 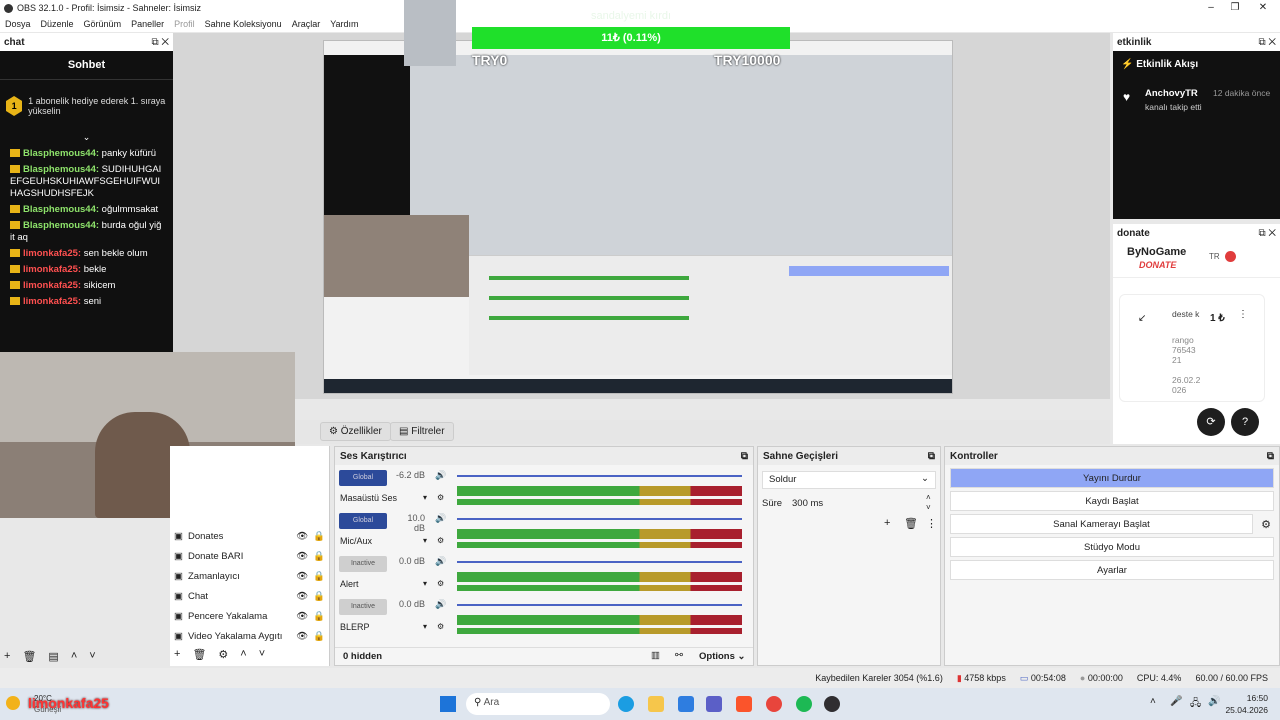 I want to click on clock-date: 25.04.2026, so click(x=1243, y=710).